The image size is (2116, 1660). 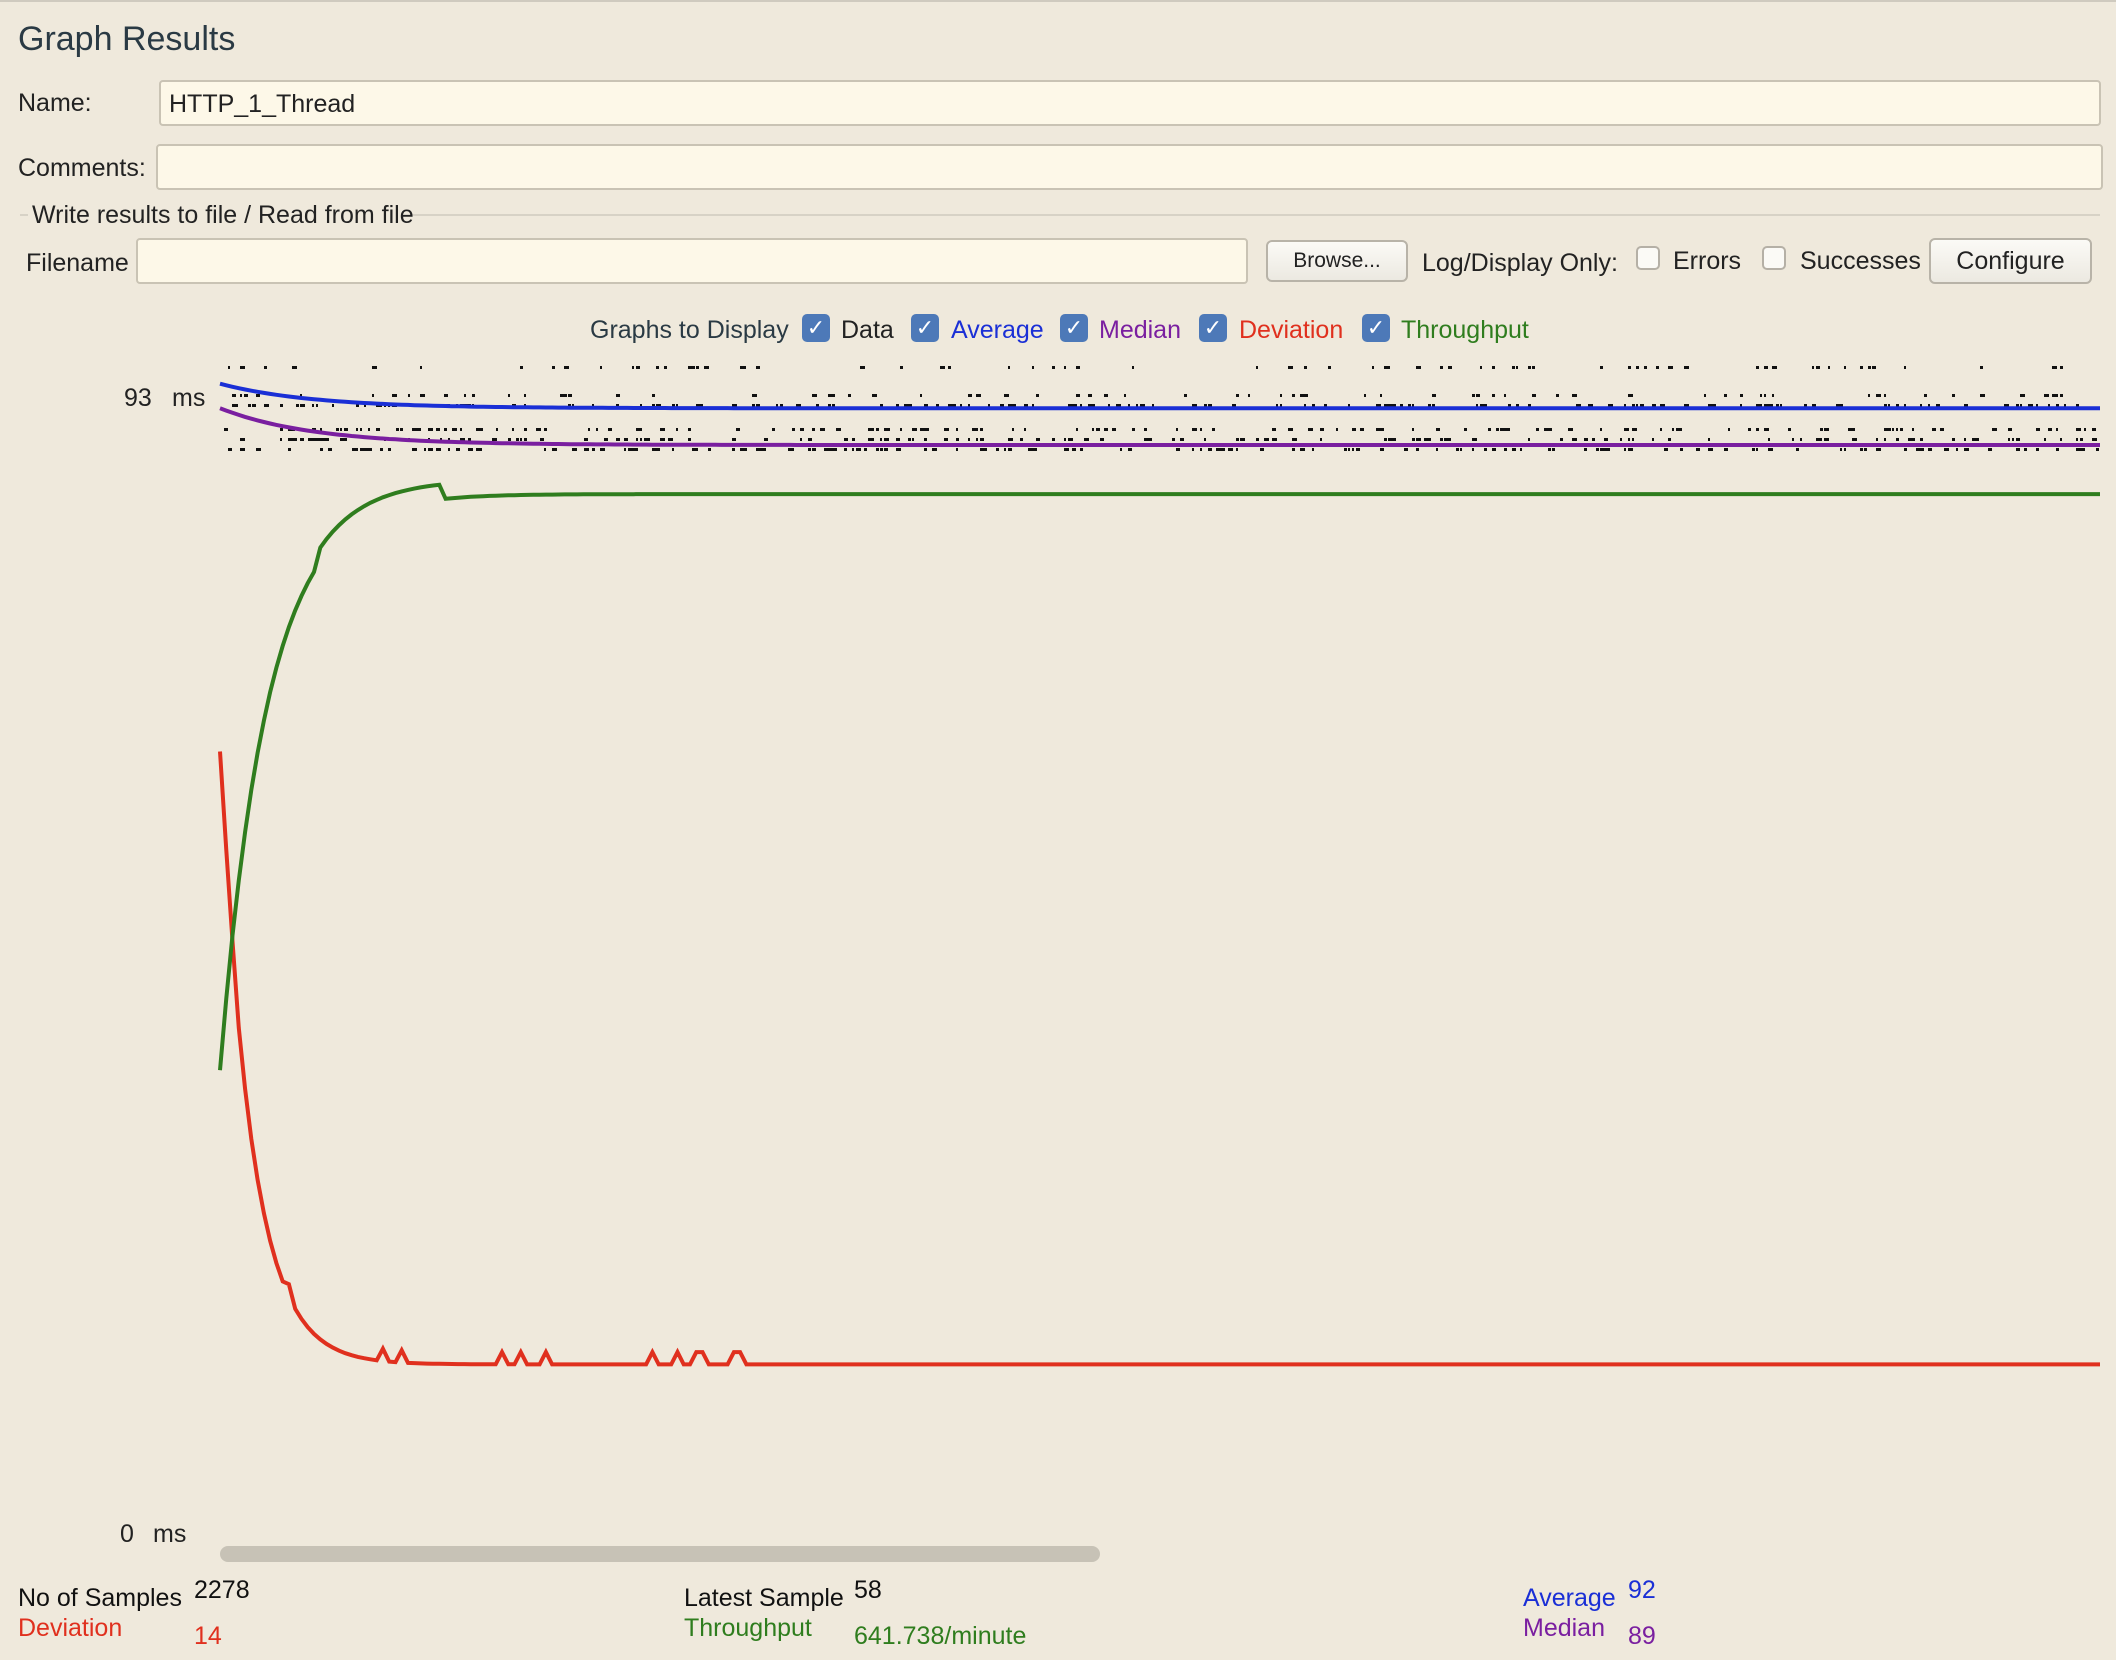 What do you see at coordinates (1642, 1590) in the screenshot?
I see `average-stat-value: 92` at bounding box center [1642, 1590].